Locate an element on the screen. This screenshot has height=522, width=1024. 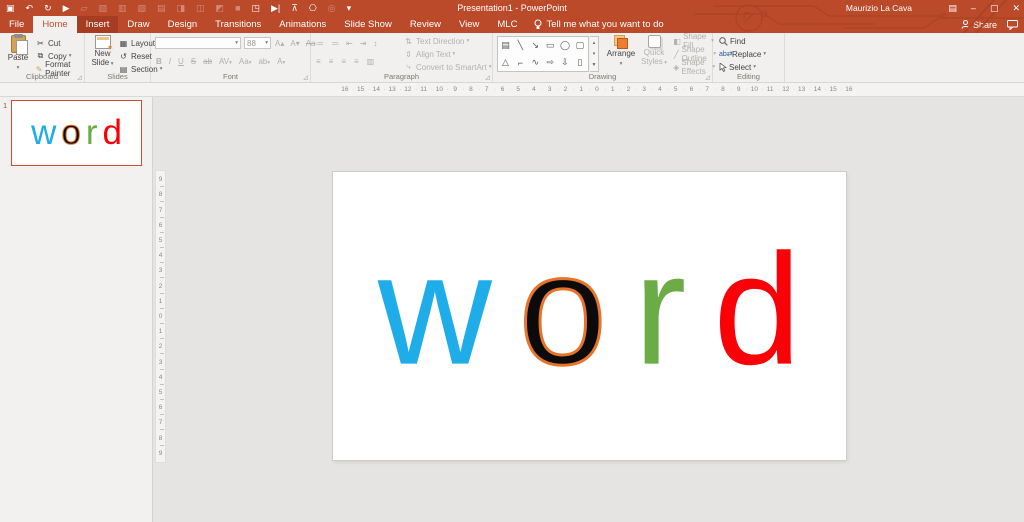
shape-icon: ∿ is located at coordinates (535, 62).